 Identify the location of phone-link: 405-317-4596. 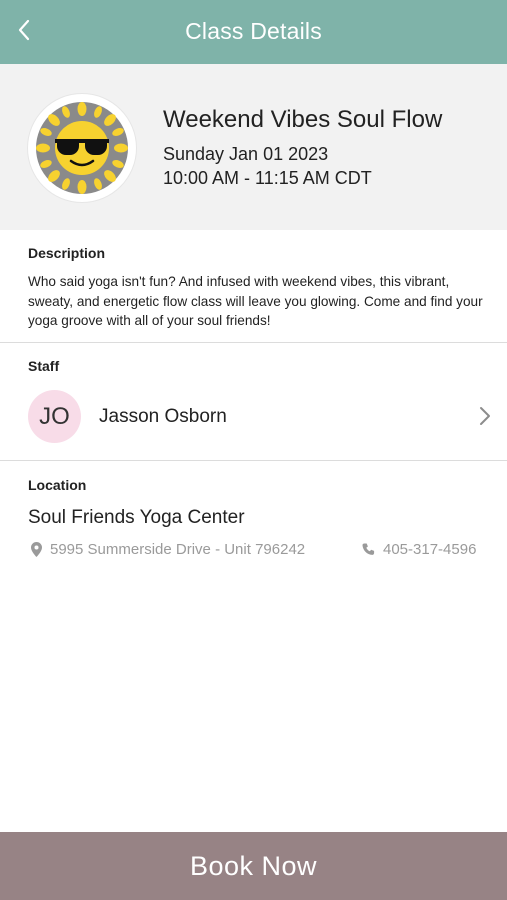
(419, 549).